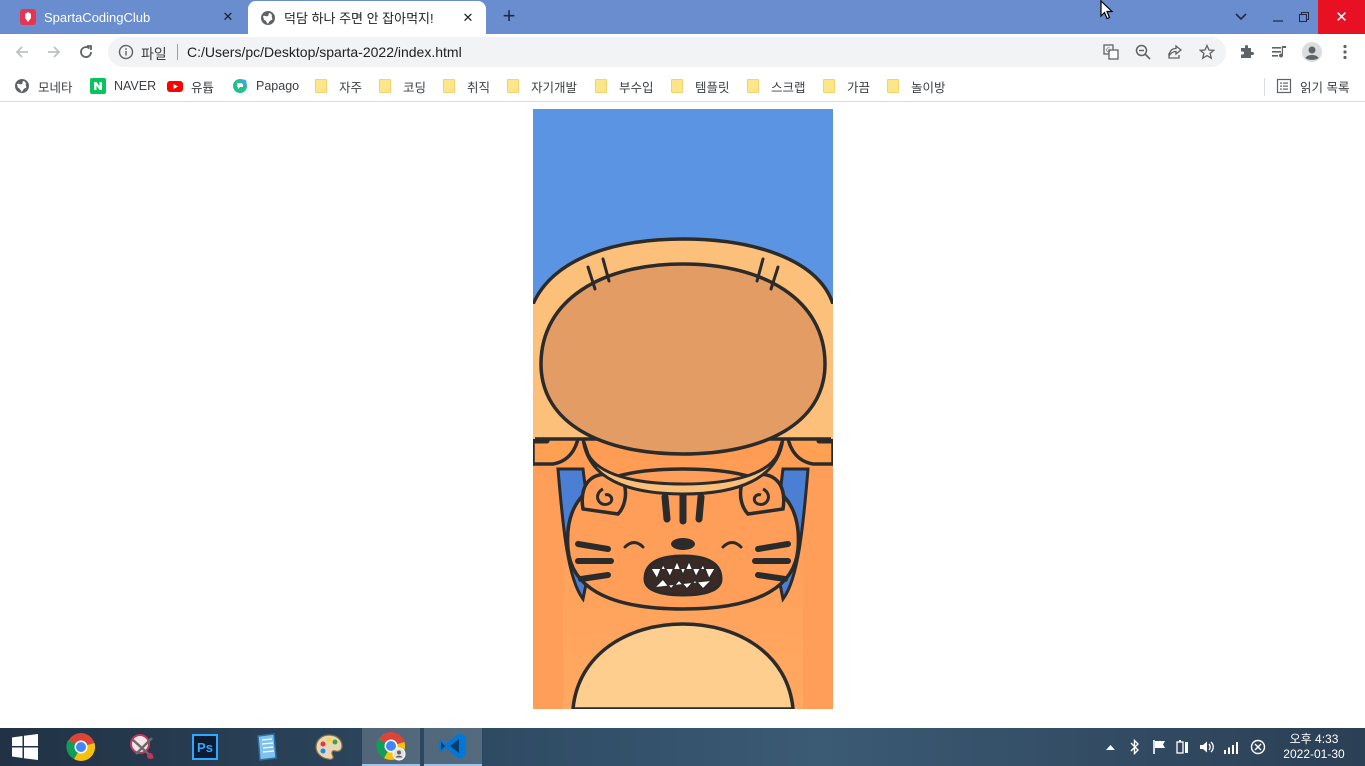 This screenshot has width=1365, height=766. Describe the element at coordinates (554, 87) in the screenshot. I see `bookmark-label: 자기개발` at that location.